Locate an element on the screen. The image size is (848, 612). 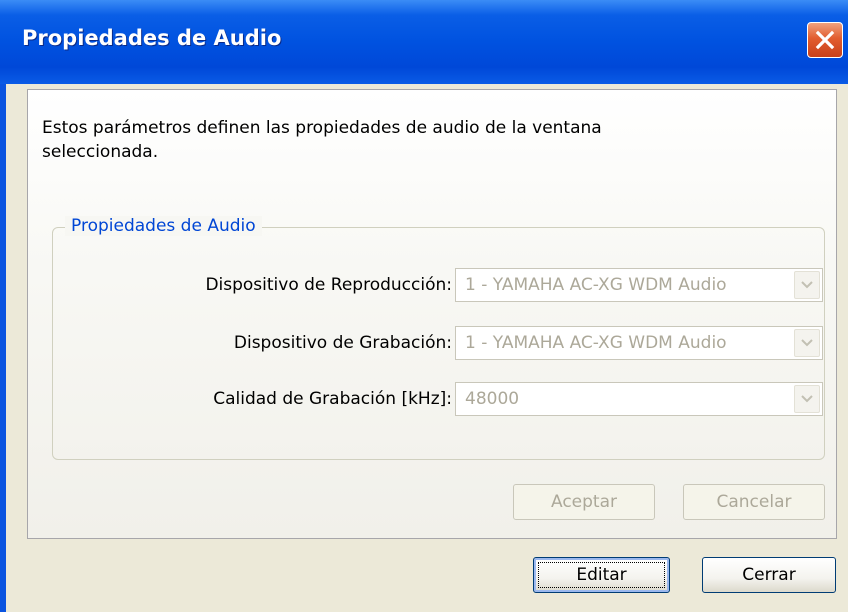
close-dialog-button: Cerrar is located at coordinates (769, 575).